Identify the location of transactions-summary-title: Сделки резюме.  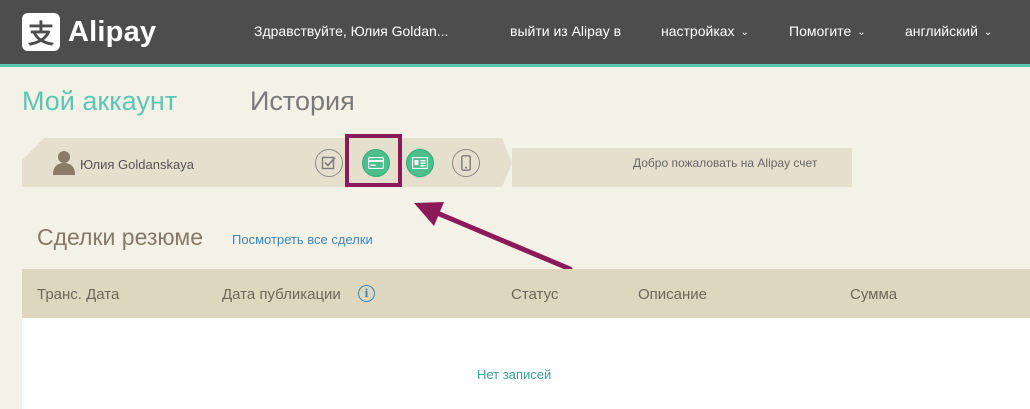
(120, 237).